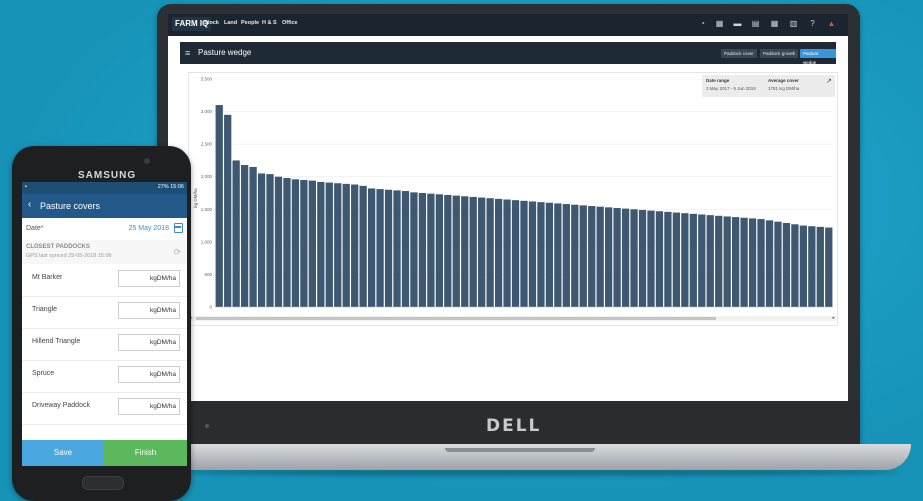  I want to click on help-icon: ?, so click(812, 23).